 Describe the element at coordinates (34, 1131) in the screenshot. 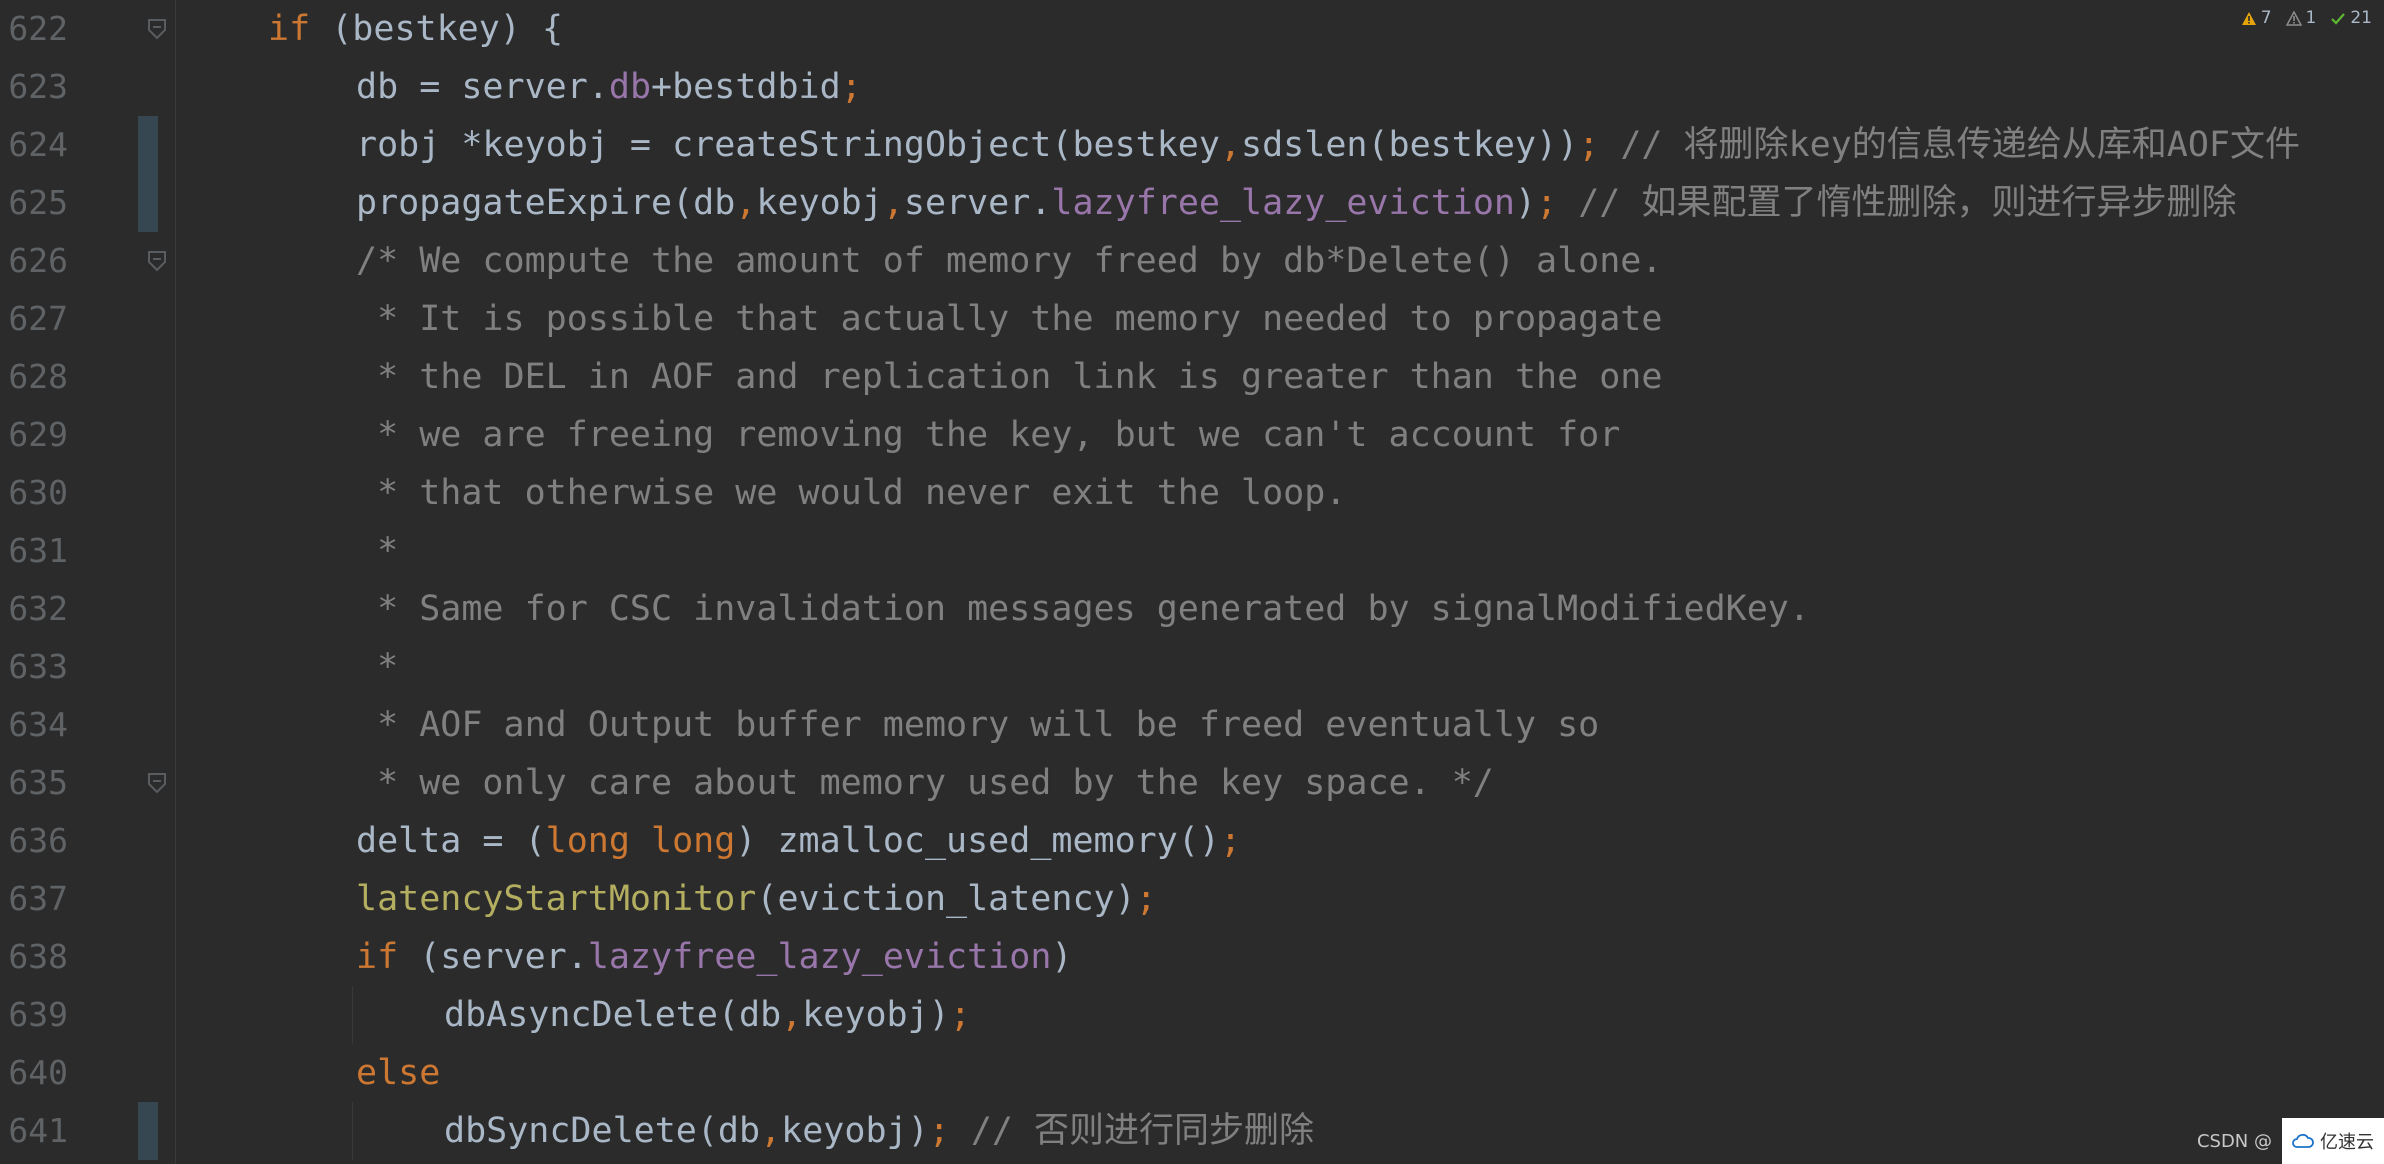

I see `line-number: 641` at that location.